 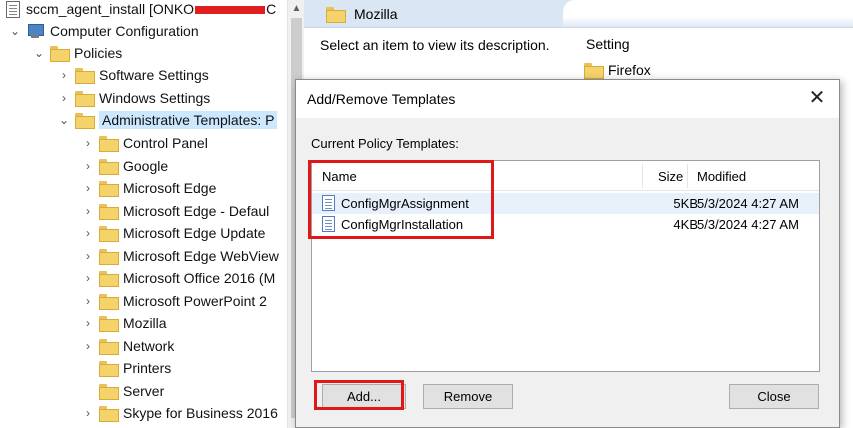 I want to click on highlight-box-templates, so click(x=401, y=199).